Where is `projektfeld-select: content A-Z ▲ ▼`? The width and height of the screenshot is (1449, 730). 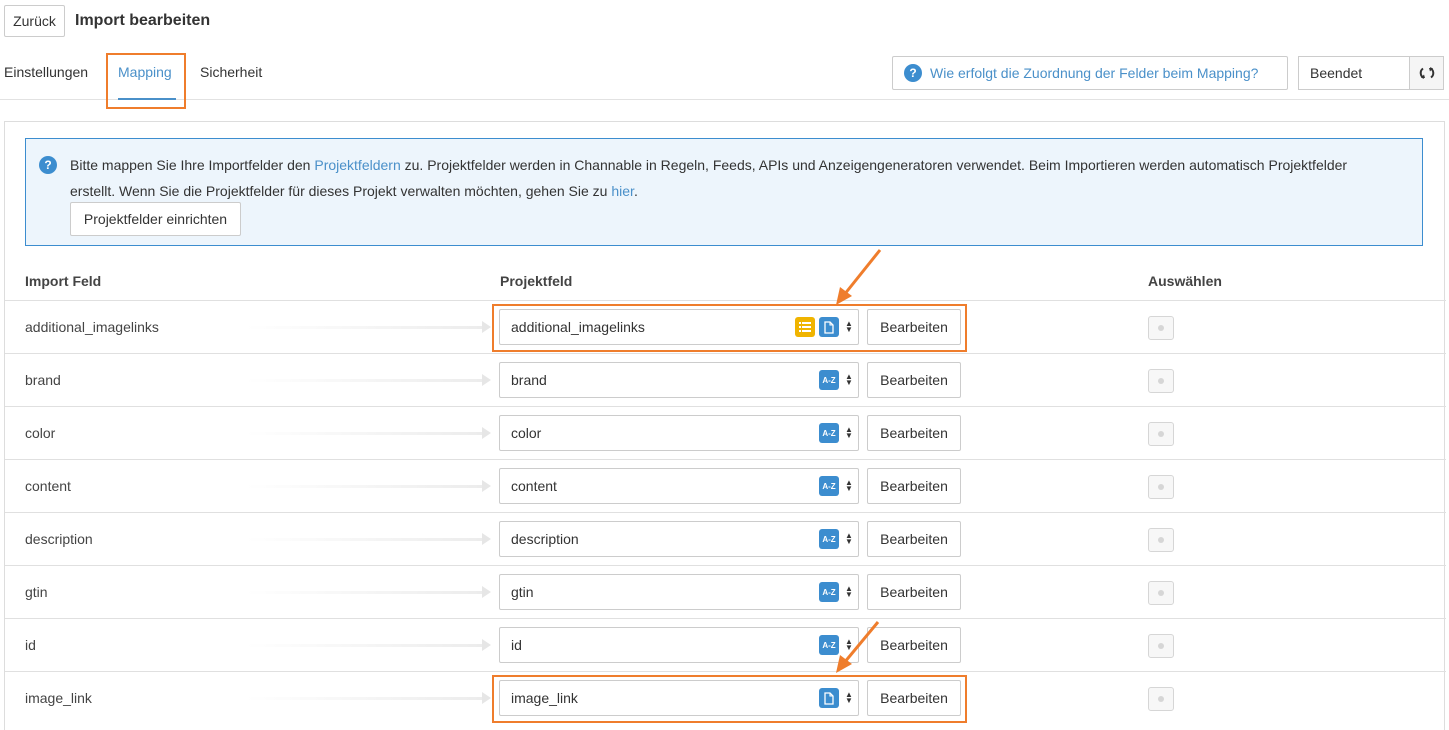 projektfeld-select: content A-Z ▲ ▼ is located at coordinates (679, 486).